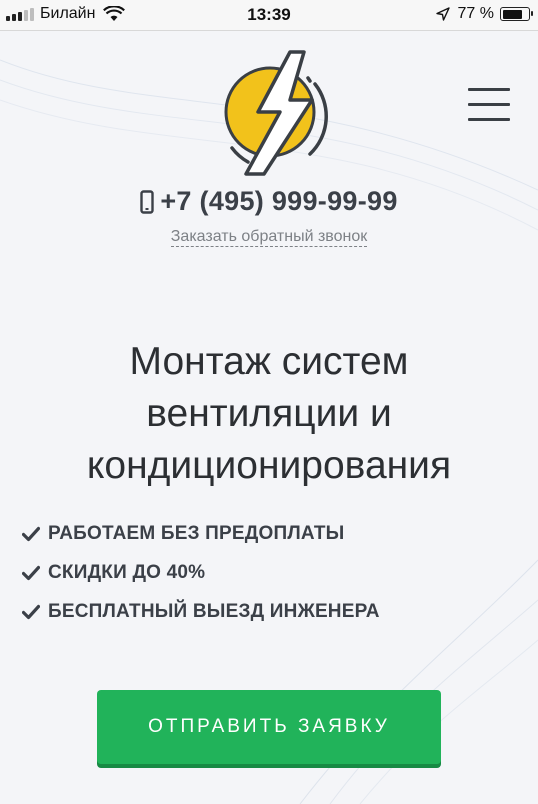 The width and height of the screenshot is (538, 804). I want to click on phone-row: +7 (495) 999-99-99, so click(269, 202).